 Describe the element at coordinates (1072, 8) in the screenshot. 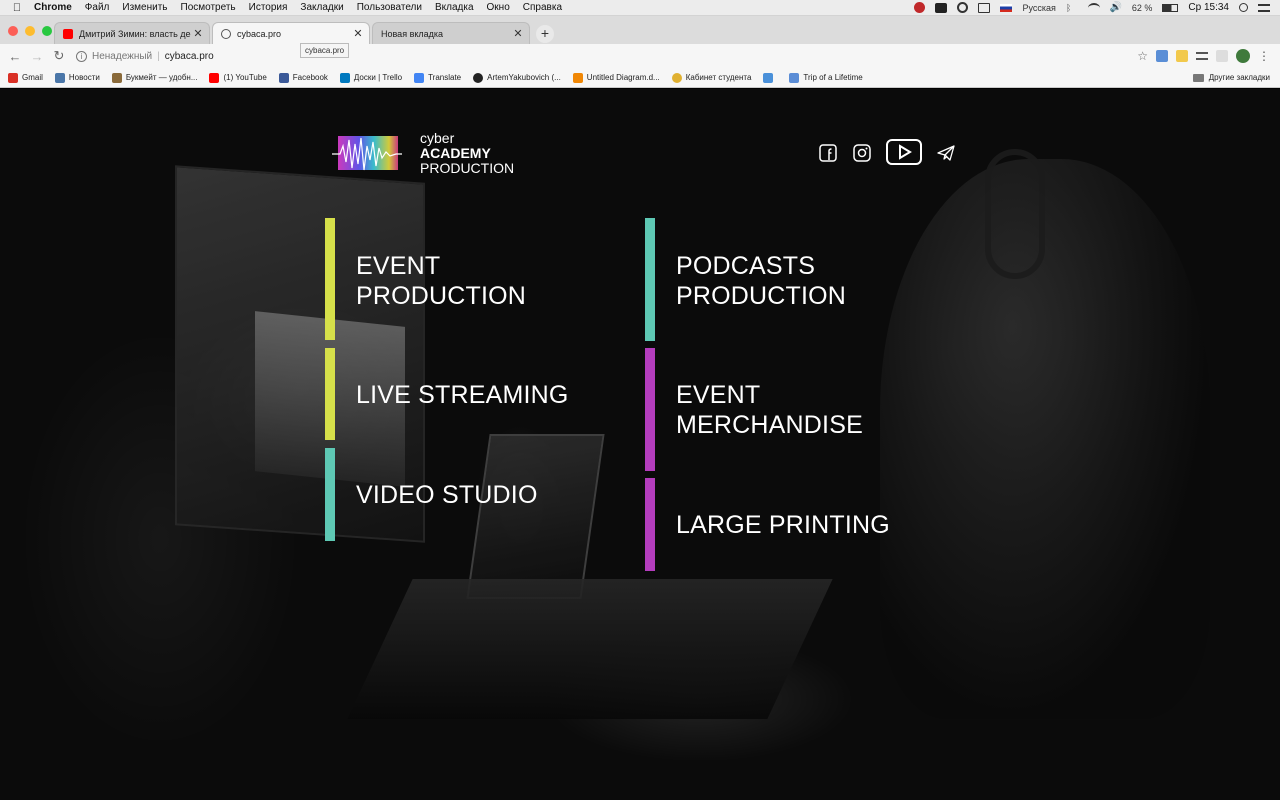

I see `bluetooth-icon: ᛒ` at that location.